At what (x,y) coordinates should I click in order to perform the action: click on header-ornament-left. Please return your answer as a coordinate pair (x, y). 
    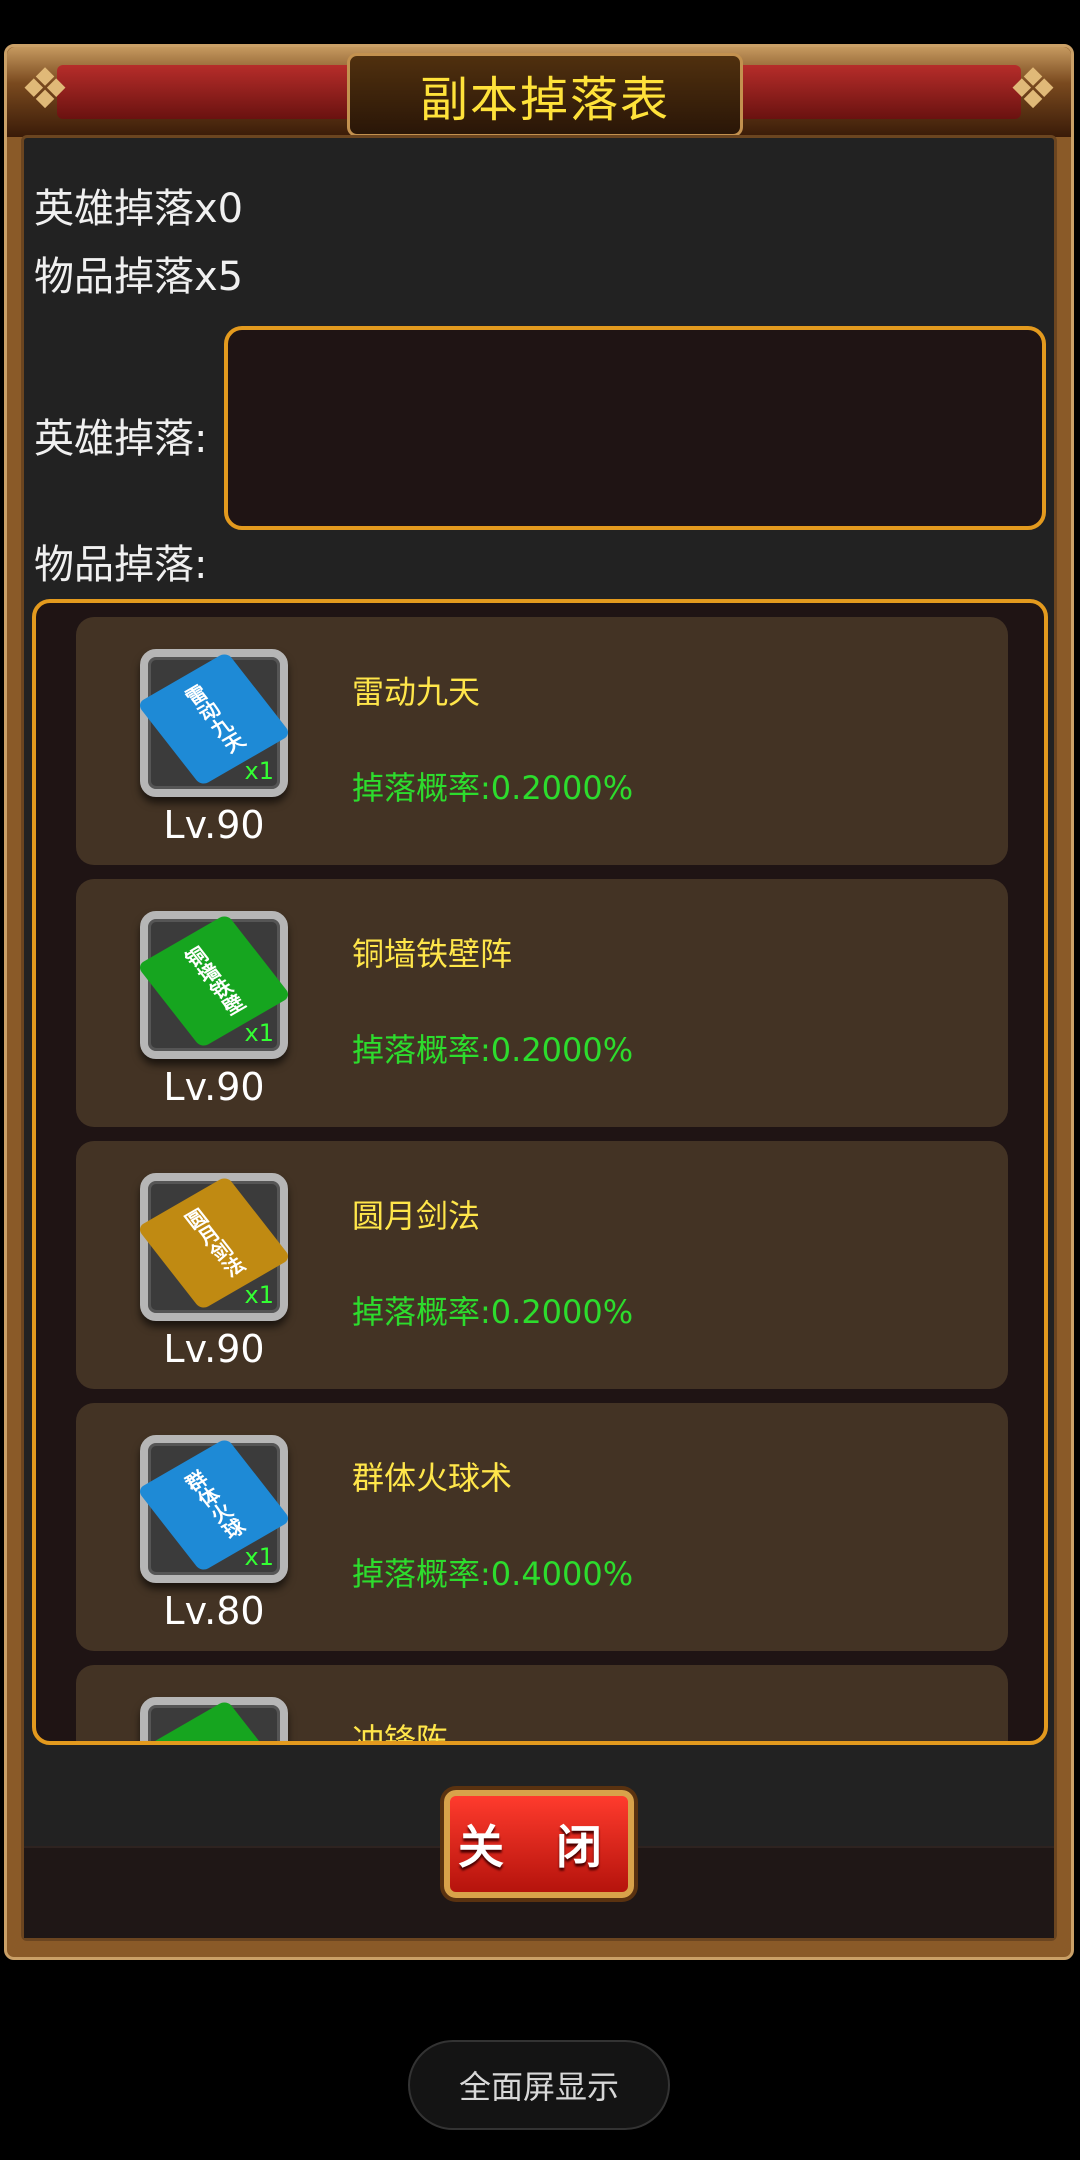
    Looking at the image, I should click on (217, 92).